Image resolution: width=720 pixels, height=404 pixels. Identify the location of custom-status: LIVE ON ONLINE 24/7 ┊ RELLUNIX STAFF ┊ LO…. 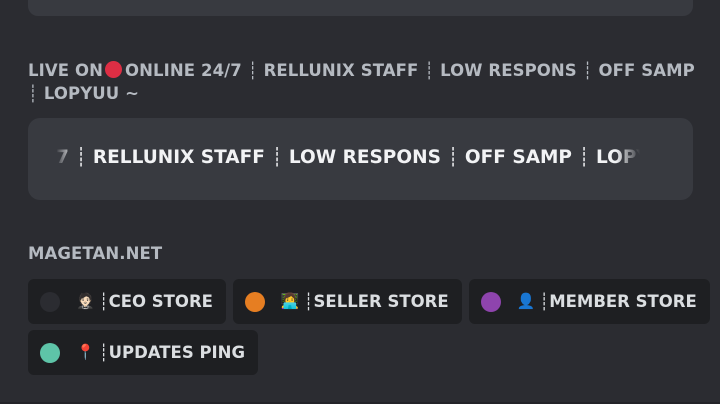
(364, 82).